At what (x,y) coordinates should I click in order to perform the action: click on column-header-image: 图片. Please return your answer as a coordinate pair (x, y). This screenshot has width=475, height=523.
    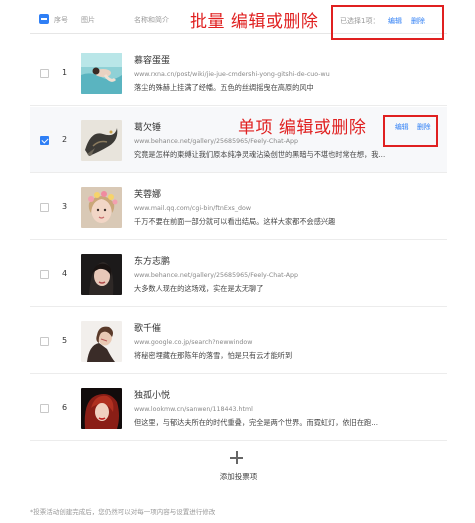
    Looking at the image, I should click on (88, 20).